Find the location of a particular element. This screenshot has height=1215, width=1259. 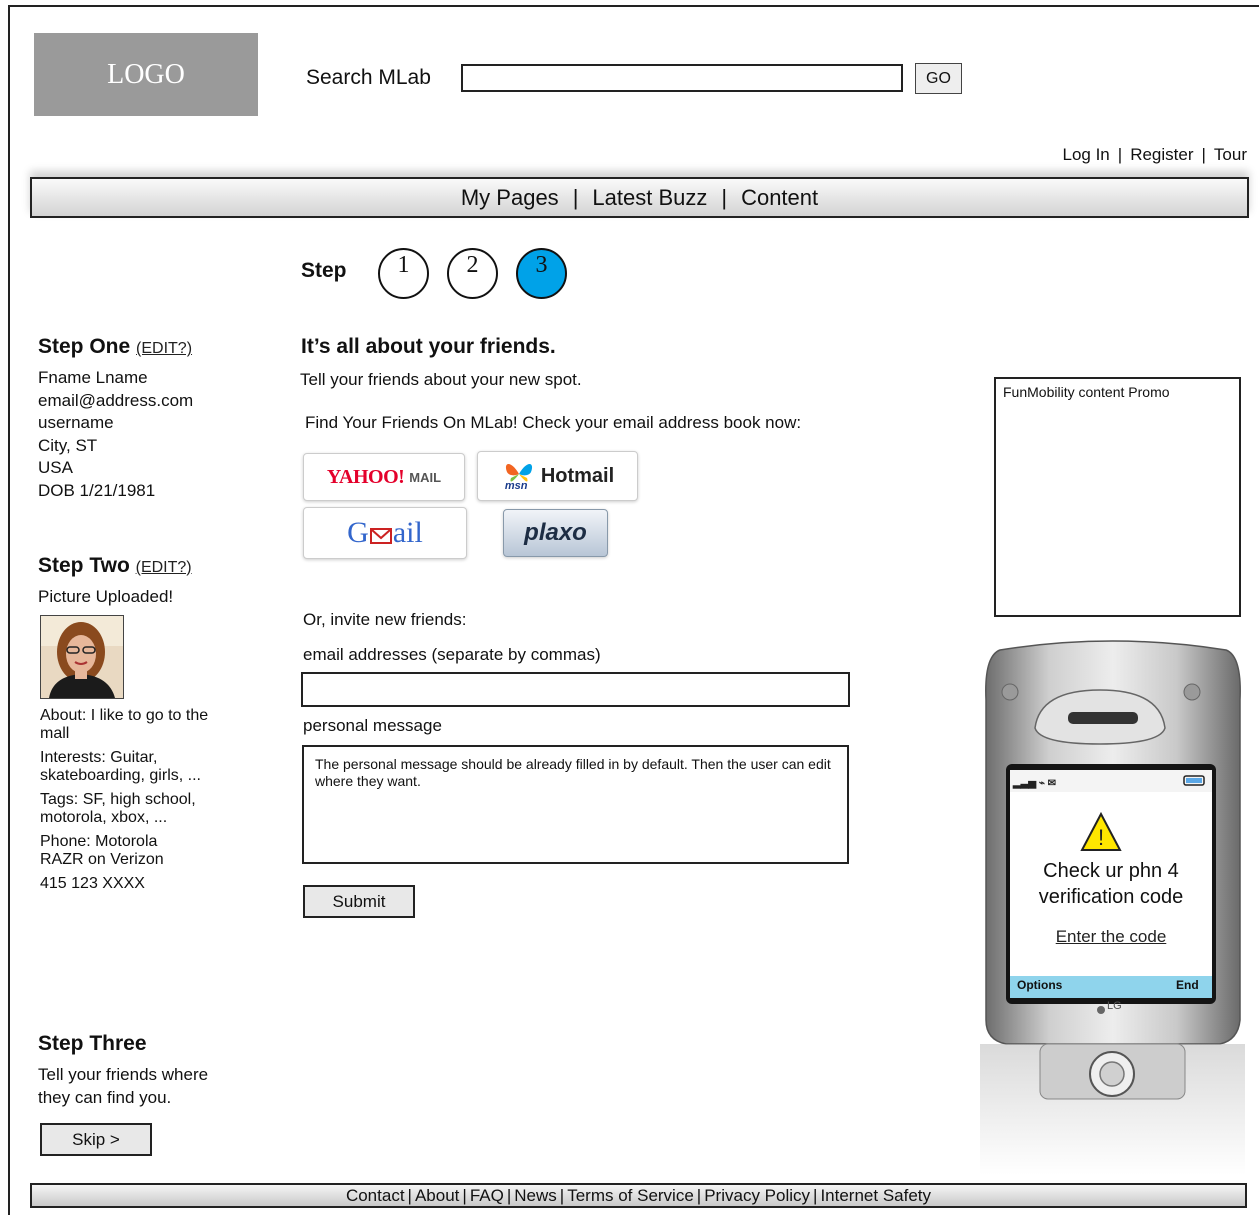

profile-number: 415 123 XXXX is located at coordinates (92, 883).